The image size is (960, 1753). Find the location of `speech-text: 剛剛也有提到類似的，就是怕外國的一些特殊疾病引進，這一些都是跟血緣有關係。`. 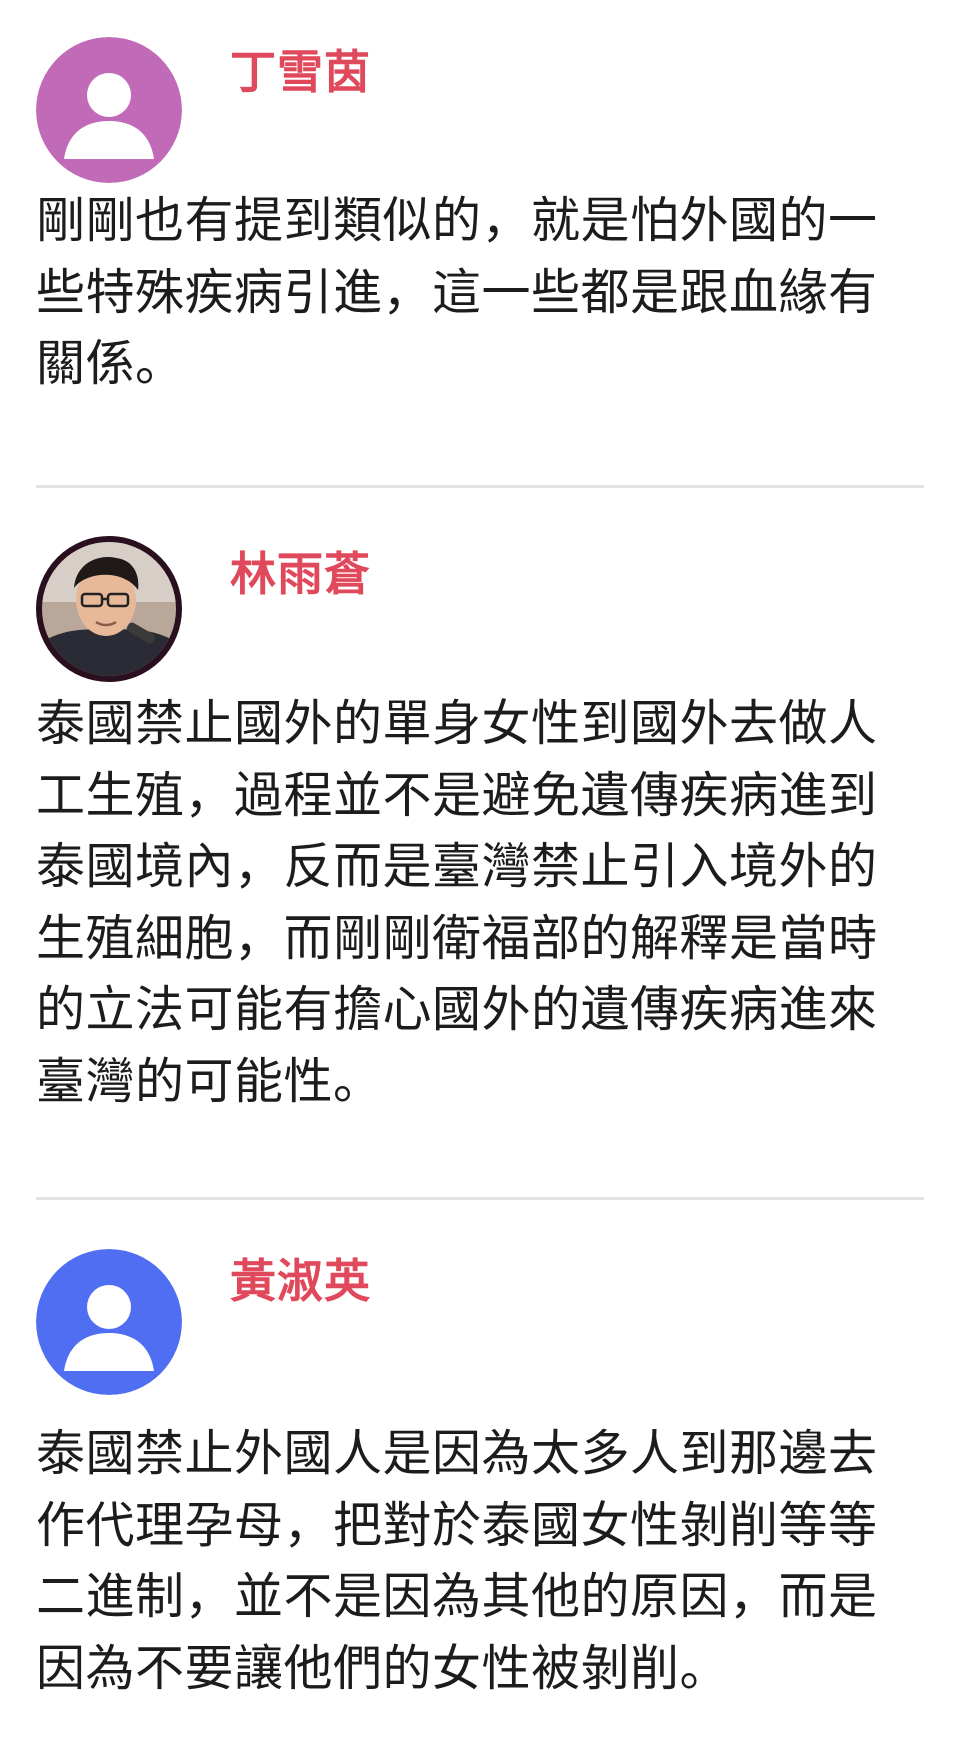

speech-text: 剛剛也有提到類似的，就是怕外國的一些特殊疾病引進，這一些都是跟血緣有關係。 is located at coordinates (457, 292).